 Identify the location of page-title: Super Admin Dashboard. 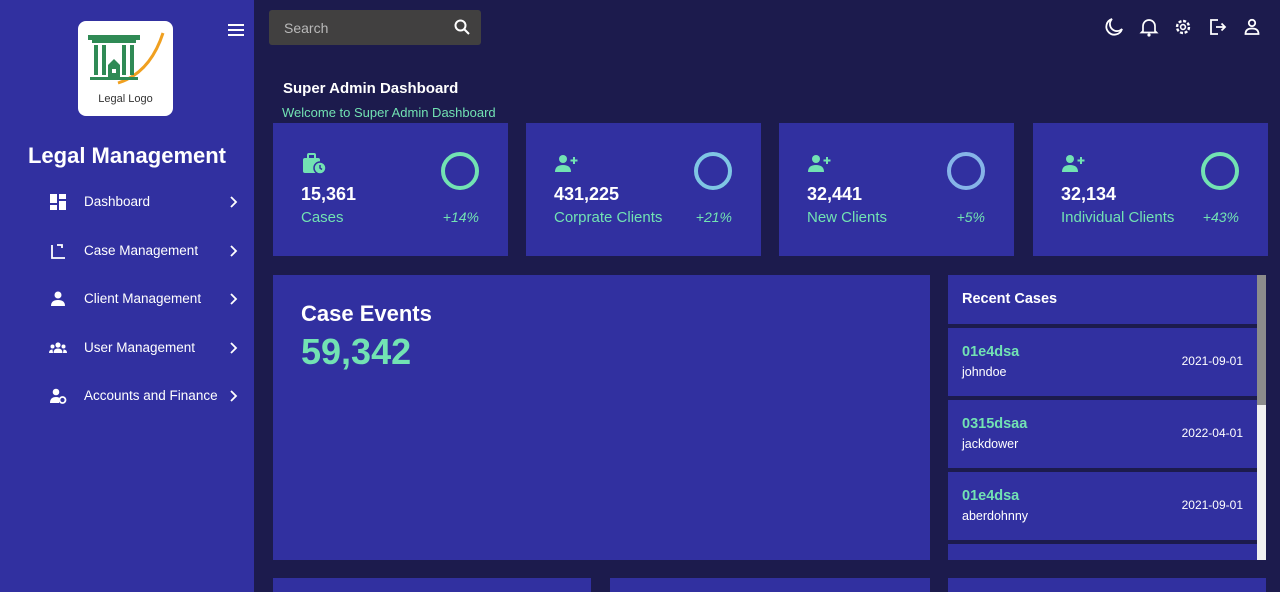
(371, 88).